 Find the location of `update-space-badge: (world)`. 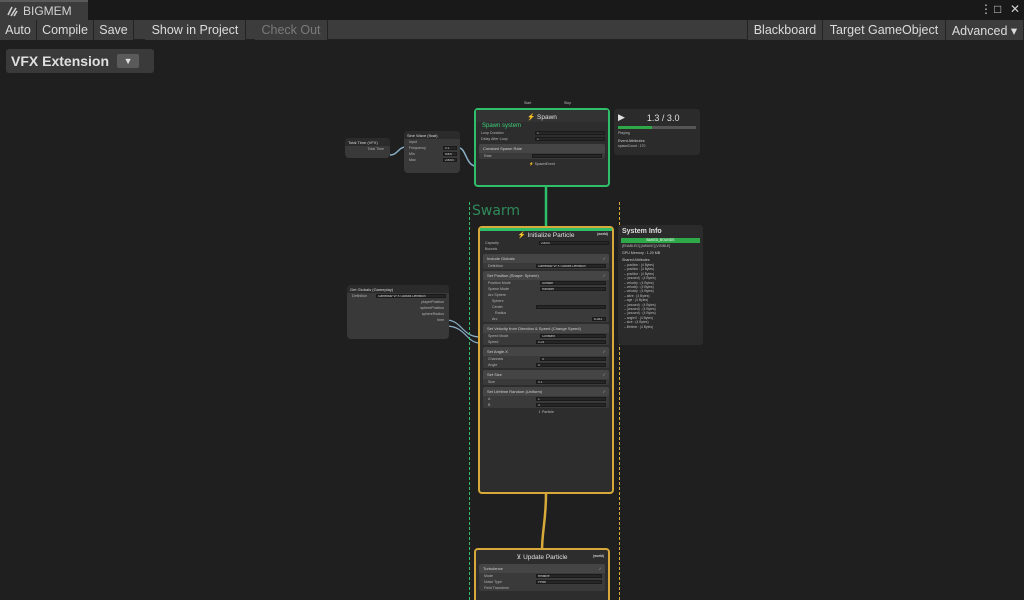

update-space-badge: (world) is located at coordinates (598, 556).